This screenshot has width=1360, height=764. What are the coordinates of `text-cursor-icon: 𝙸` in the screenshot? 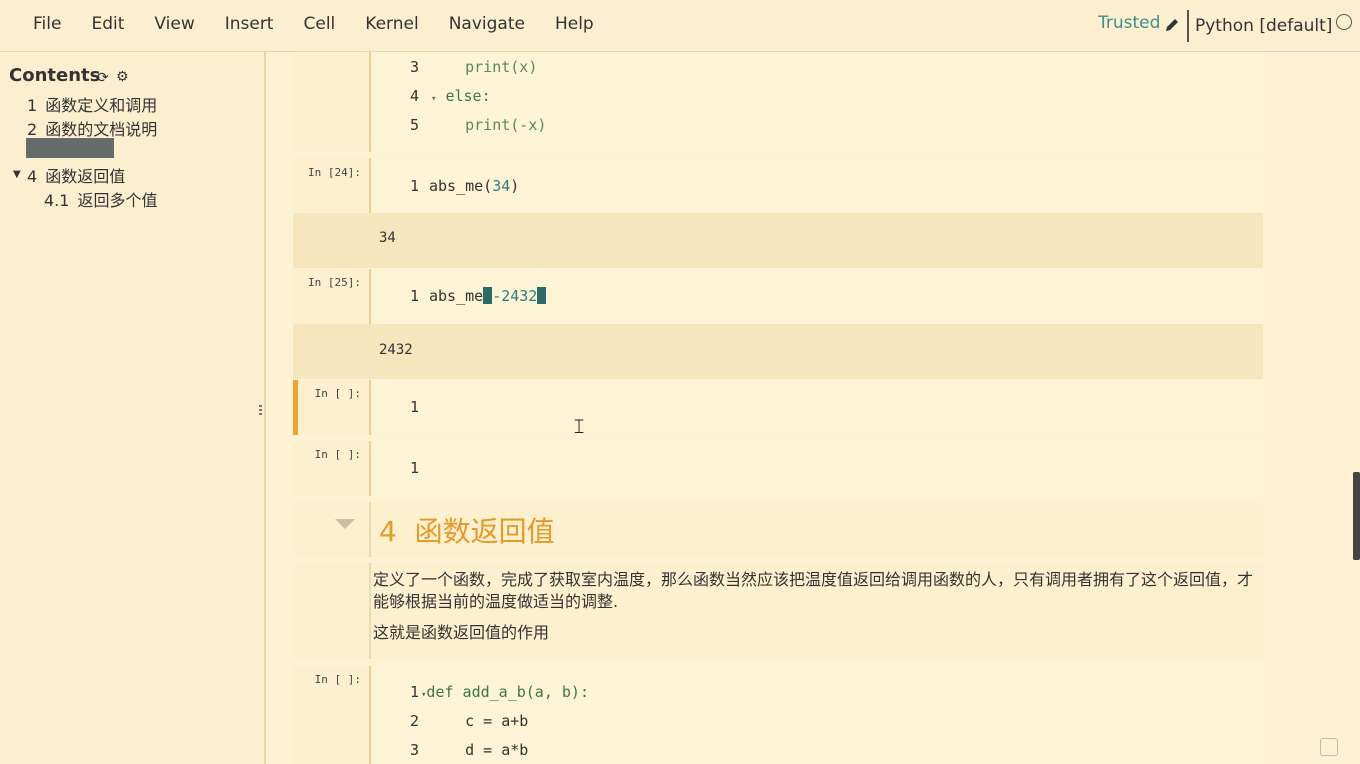 It's located at (579, 426).